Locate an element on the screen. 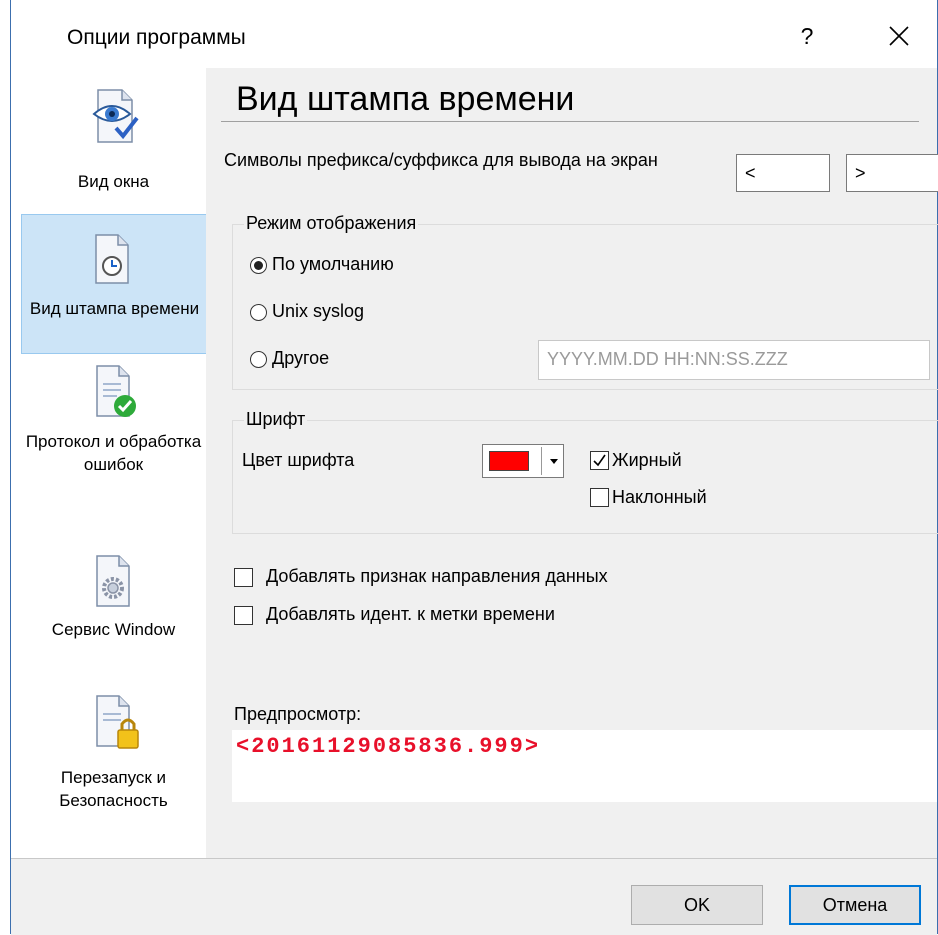  italic-checkbox is located at coordinates (599, 497).